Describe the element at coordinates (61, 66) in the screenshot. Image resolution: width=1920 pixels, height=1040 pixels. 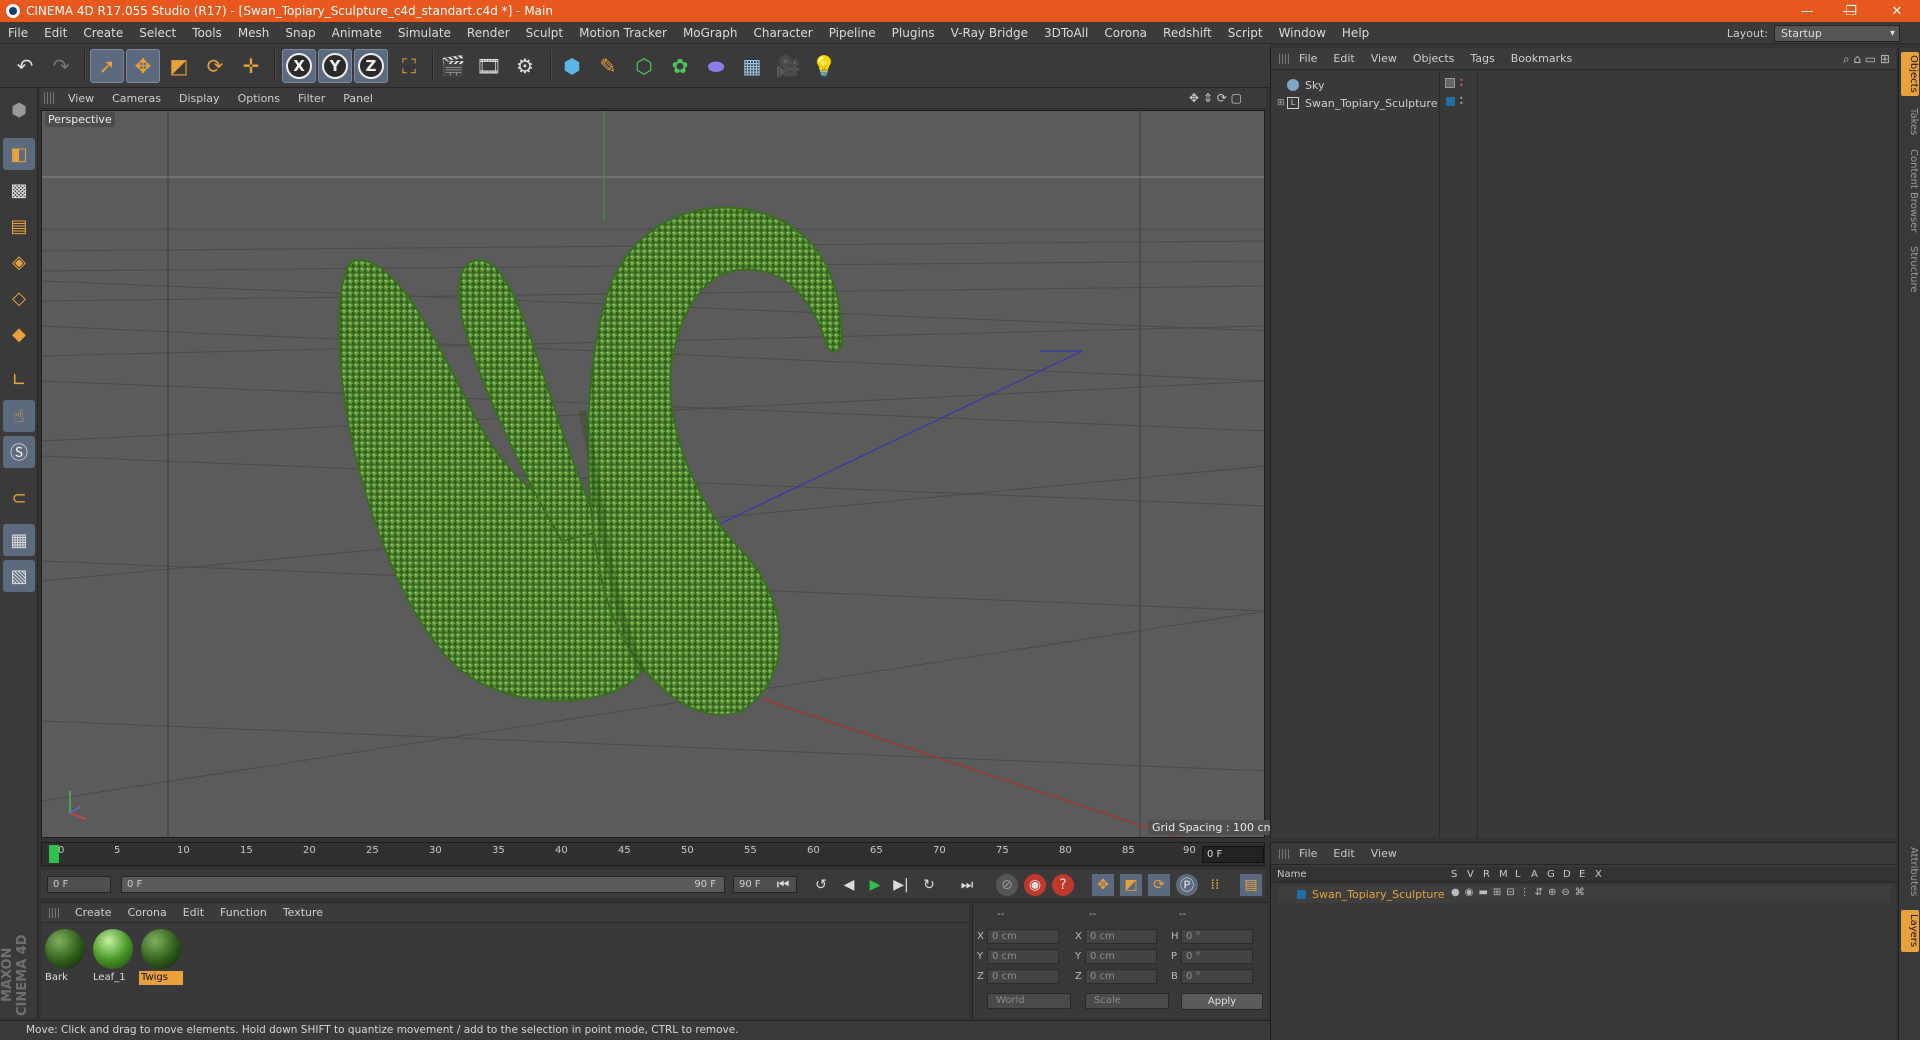
I see `redo-icon: ↷` at that location.